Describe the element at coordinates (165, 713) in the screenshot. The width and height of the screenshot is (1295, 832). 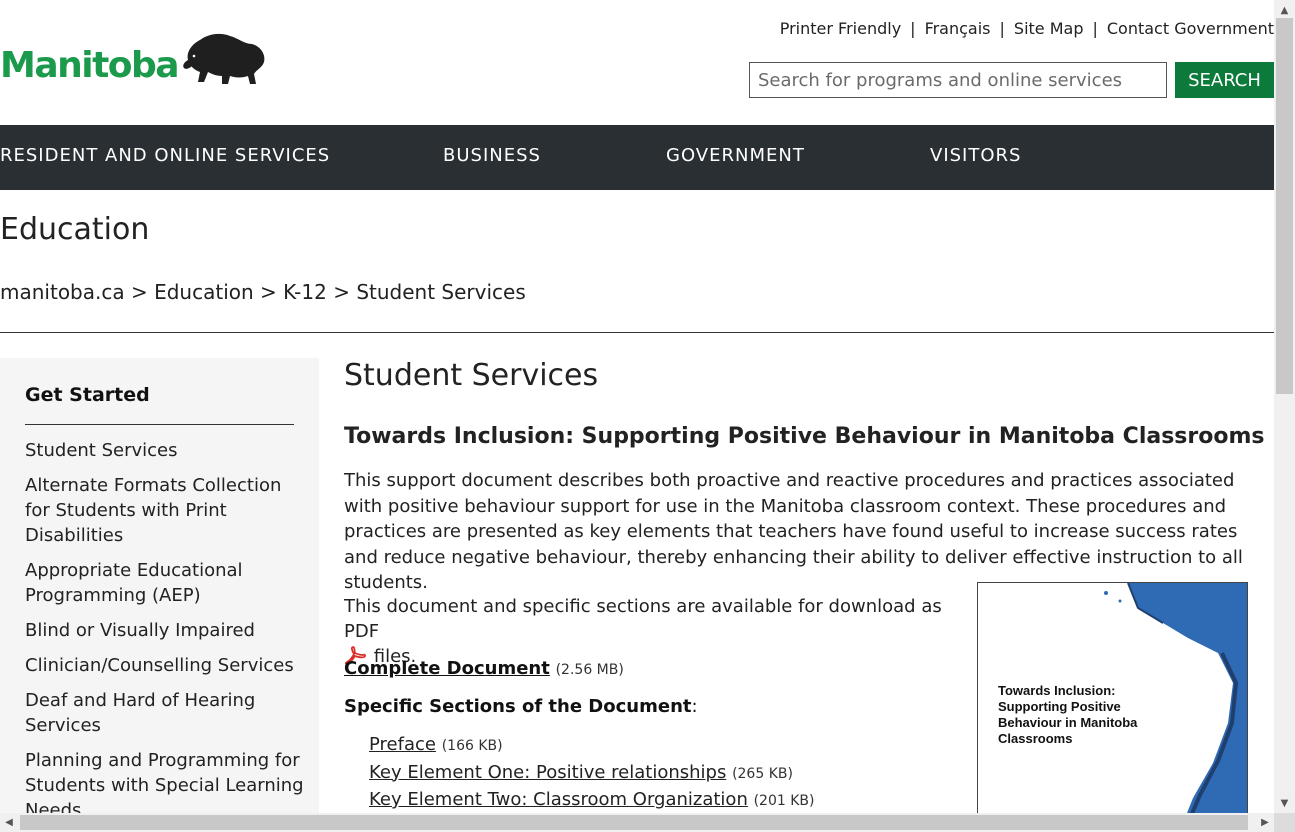
I see `sidebar-item-deaf-hard-of-hearing: Deaf and Hard of Hearing Services` at that location.